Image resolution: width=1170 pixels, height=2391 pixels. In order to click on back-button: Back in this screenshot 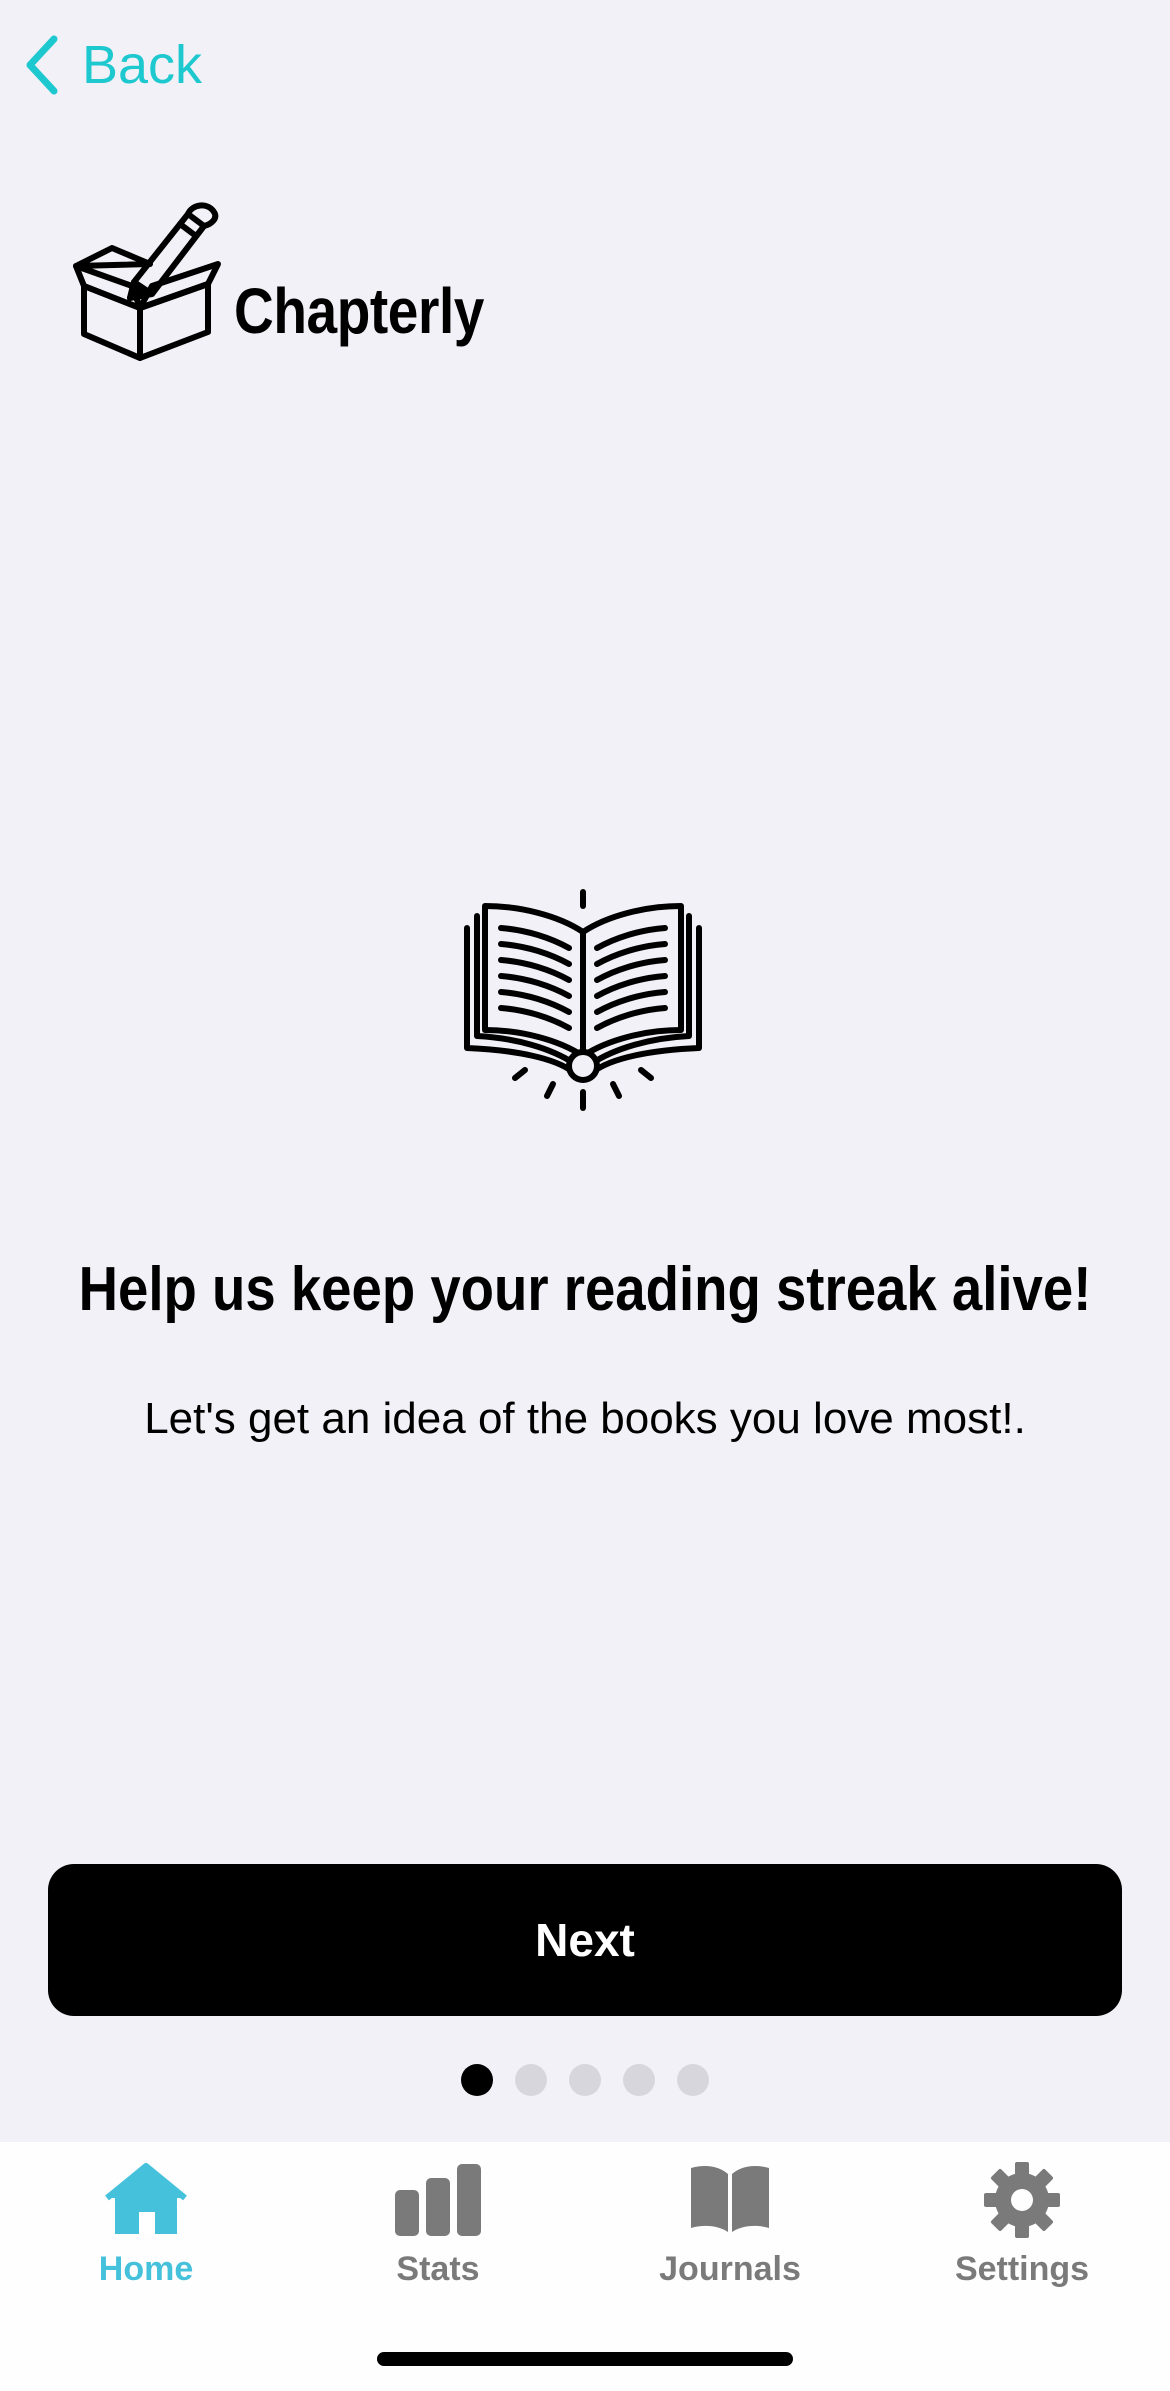, I will do `click(113, 65)`.